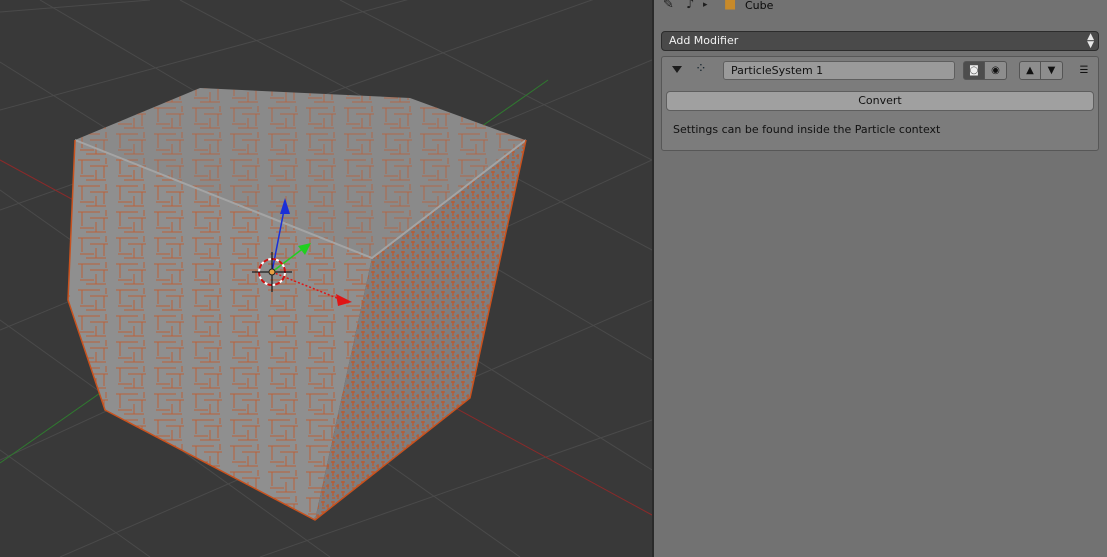 The width and height of the screenshot is (1107, 557). Describe the element at coordinates (880, 7) in the screenshot. I see `context-breadcrumb: ✎ ♪ ▸ ■ Cube` at that location.